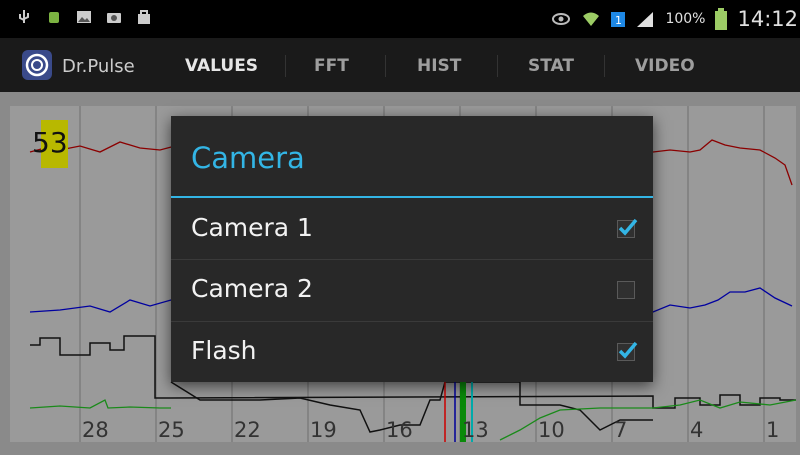 The image size is (800, 455). I want to click on option-flash: Flash, so click(412, 352).